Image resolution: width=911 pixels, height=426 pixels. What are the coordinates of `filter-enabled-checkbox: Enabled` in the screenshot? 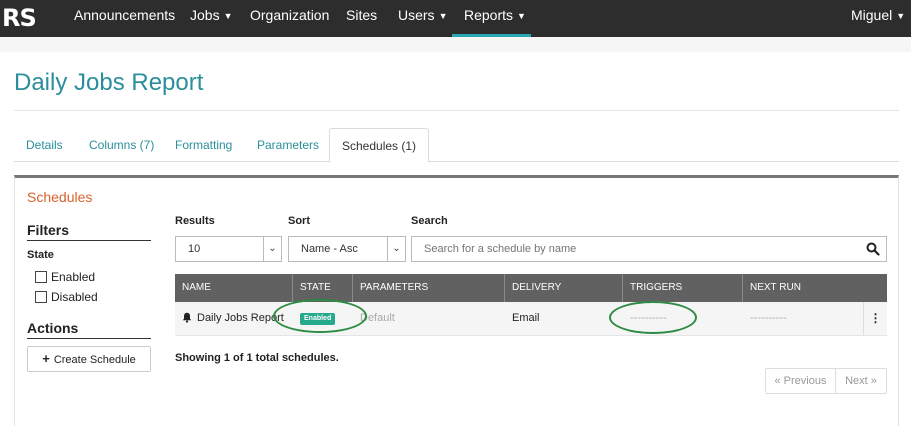 It's located at (65, 277).